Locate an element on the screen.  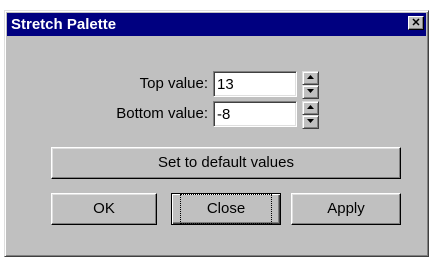
ok-label: OK is located at coordinates (104, 208).